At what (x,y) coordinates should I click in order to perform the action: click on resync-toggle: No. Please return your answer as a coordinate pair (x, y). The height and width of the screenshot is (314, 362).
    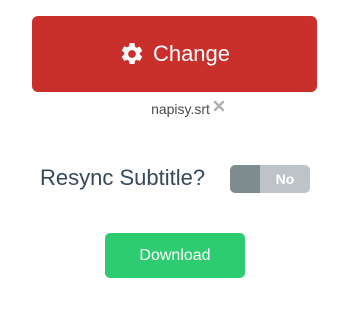
    Looking at the image, I should click on (270, 179).